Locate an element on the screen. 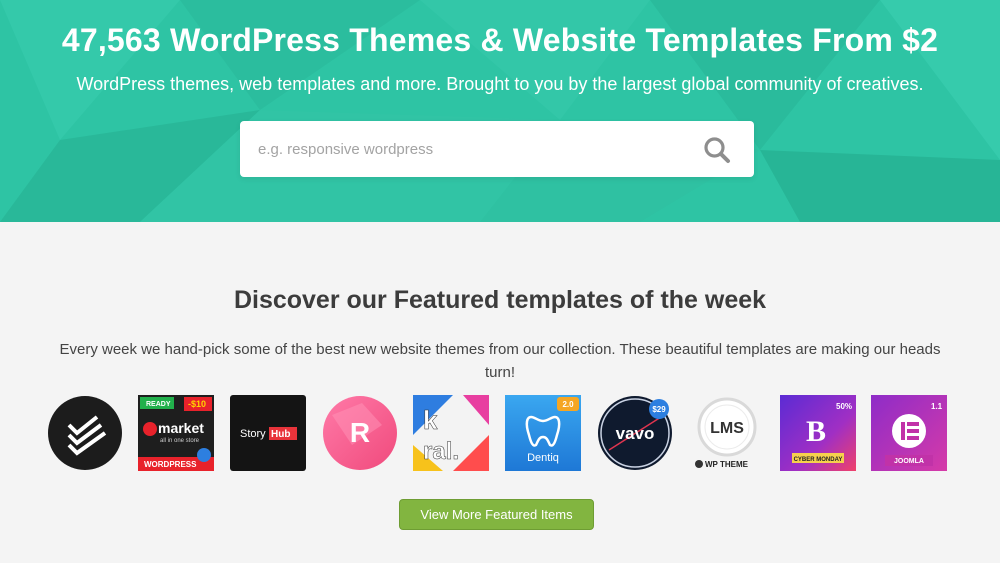 The width and height of the screenshot is (1000, 563). koral-thumbnail-art: k ral. is located at coordinates (451, 433).